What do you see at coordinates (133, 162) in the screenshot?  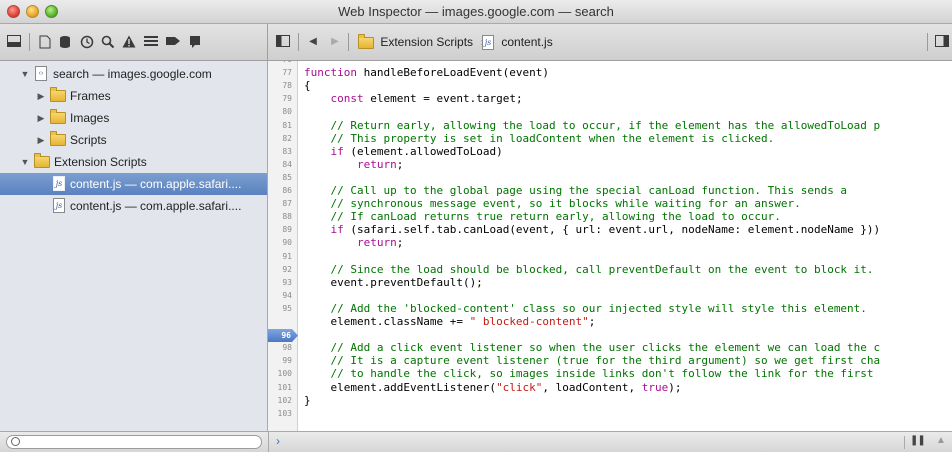 I see `tree-item-extension-scripts: ▼ Extension Scripts` at bounding box center [133, 162].